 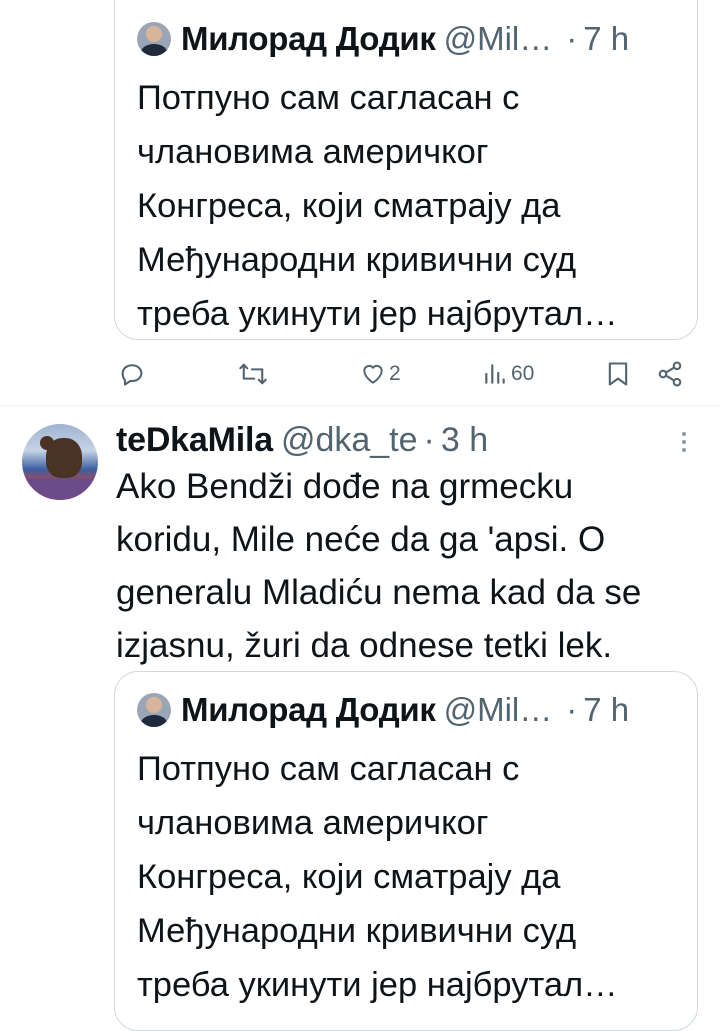 What do you see at coordinates (523, 373) in the screenshot?
I see `views-count: 60` at bounding box center [523, 373].